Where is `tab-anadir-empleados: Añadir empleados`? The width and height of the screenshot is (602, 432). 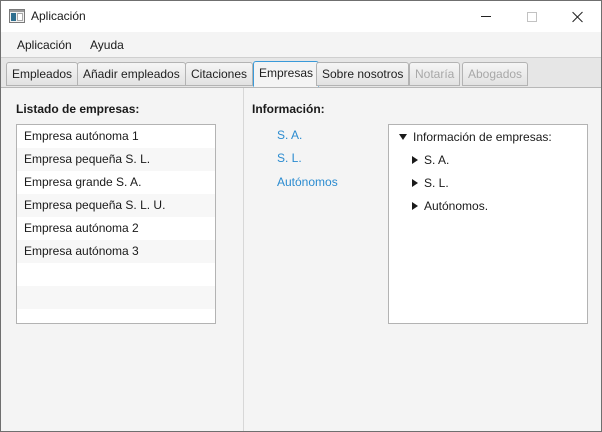
tab-anadir-empleados: Añadir empleados is located at coordinates (131, 74).